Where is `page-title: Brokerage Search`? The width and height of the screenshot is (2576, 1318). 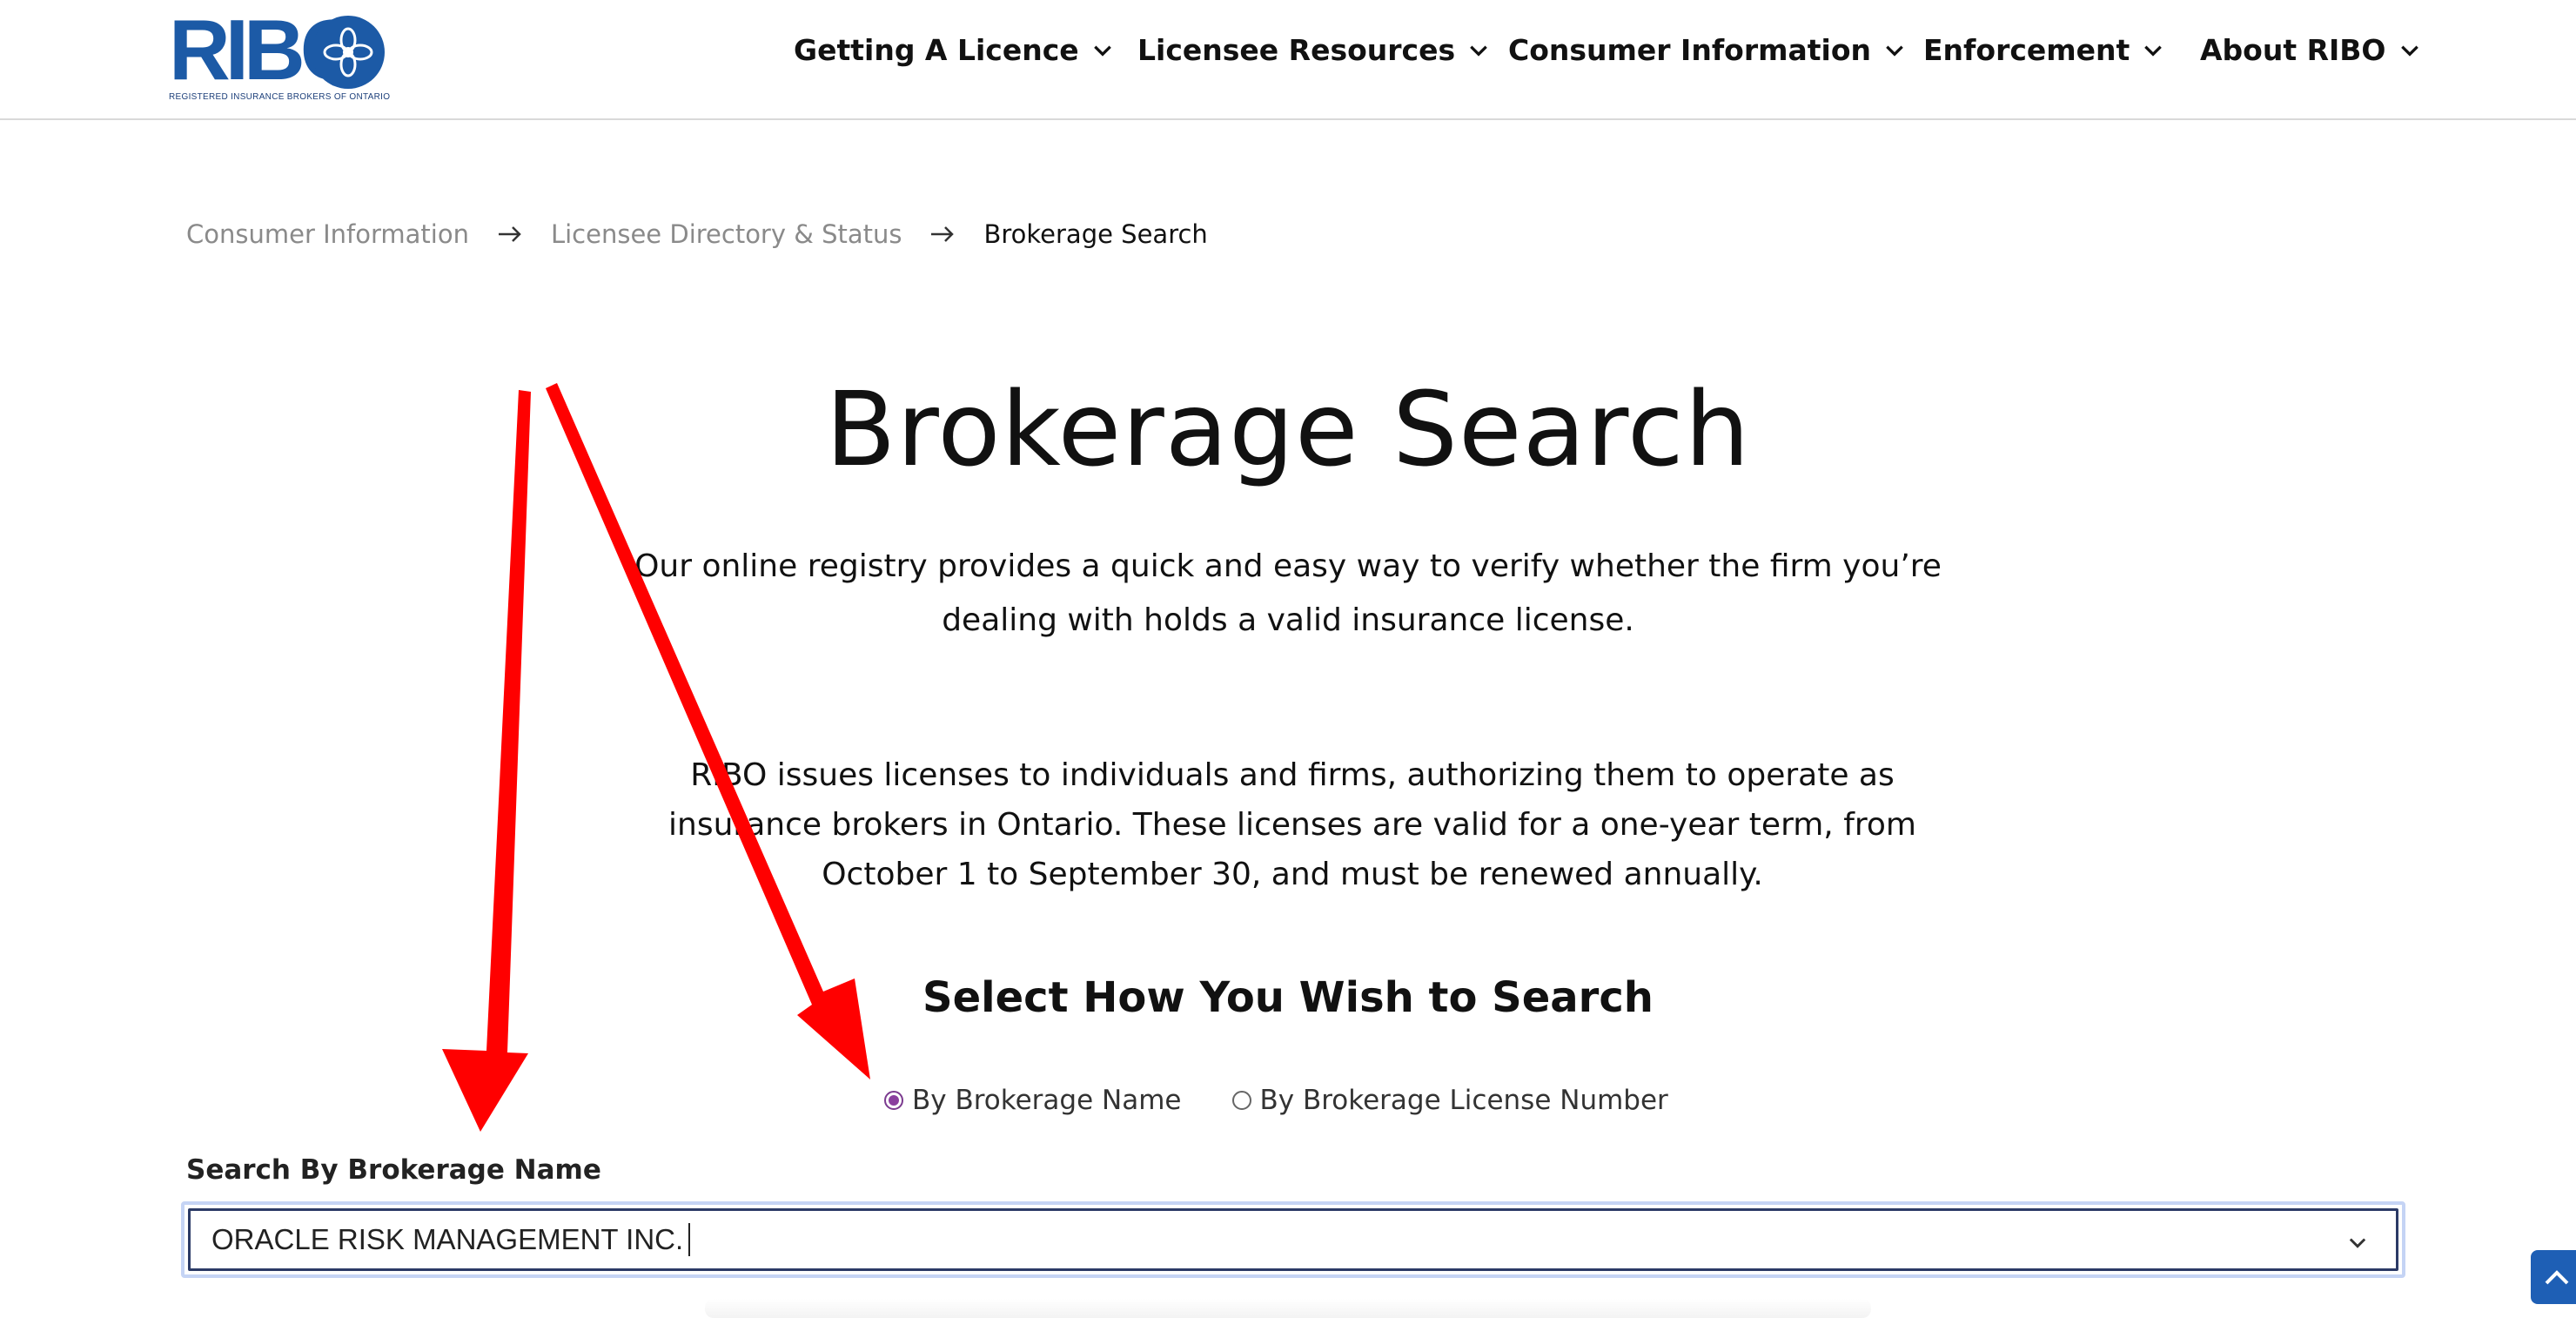
page-title: Brokerage Search is located at coordinates (1288, 429).